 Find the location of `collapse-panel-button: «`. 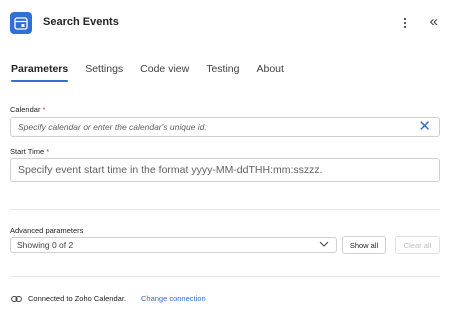

collapse-panel-button: « is located at coordinates (434, 22).